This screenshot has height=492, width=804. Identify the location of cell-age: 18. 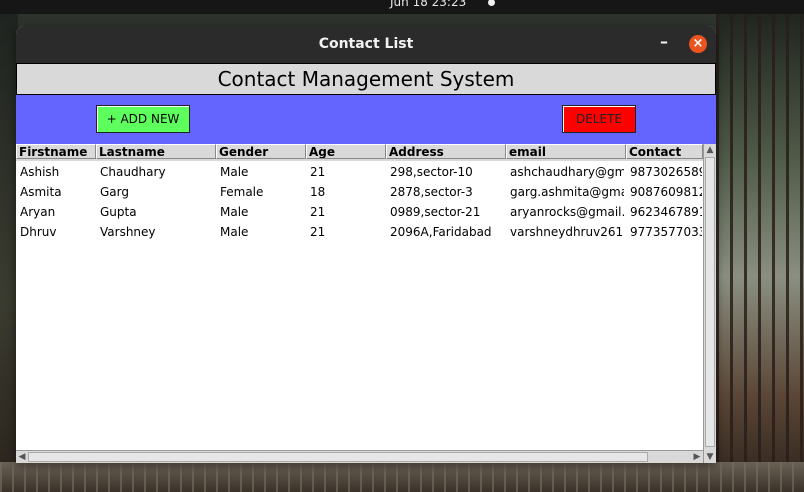
(318, 192).